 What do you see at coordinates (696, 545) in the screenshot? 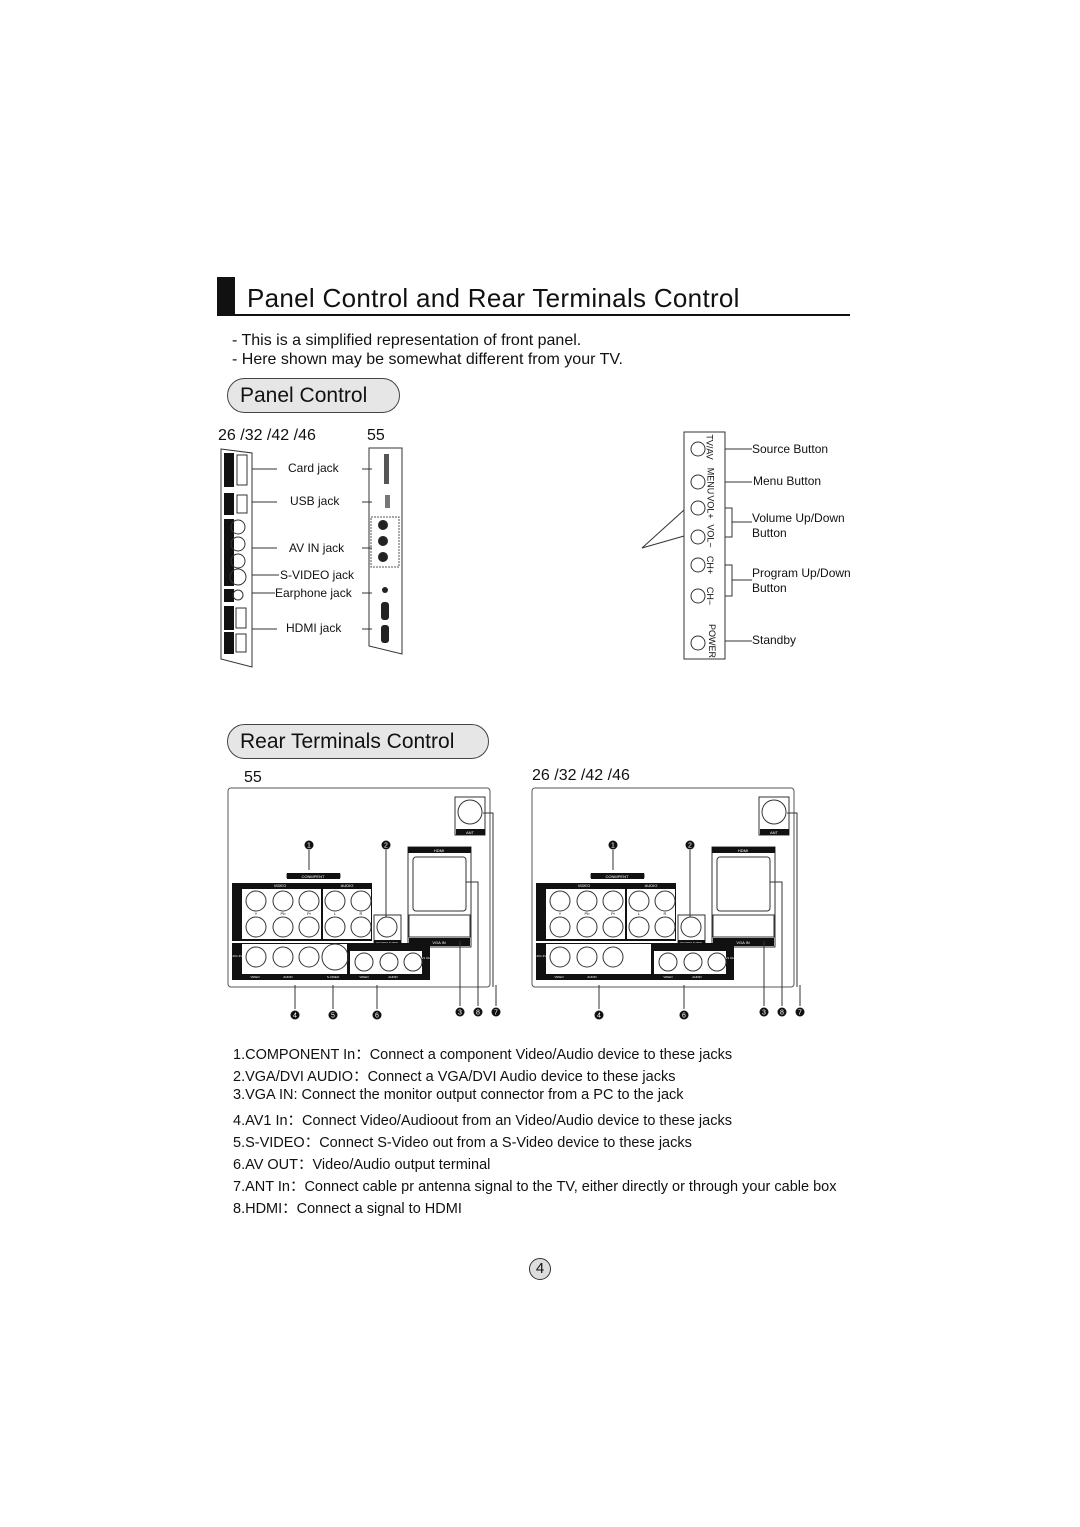
I see `button-panel-diagram` at bounding box center [696, 545].